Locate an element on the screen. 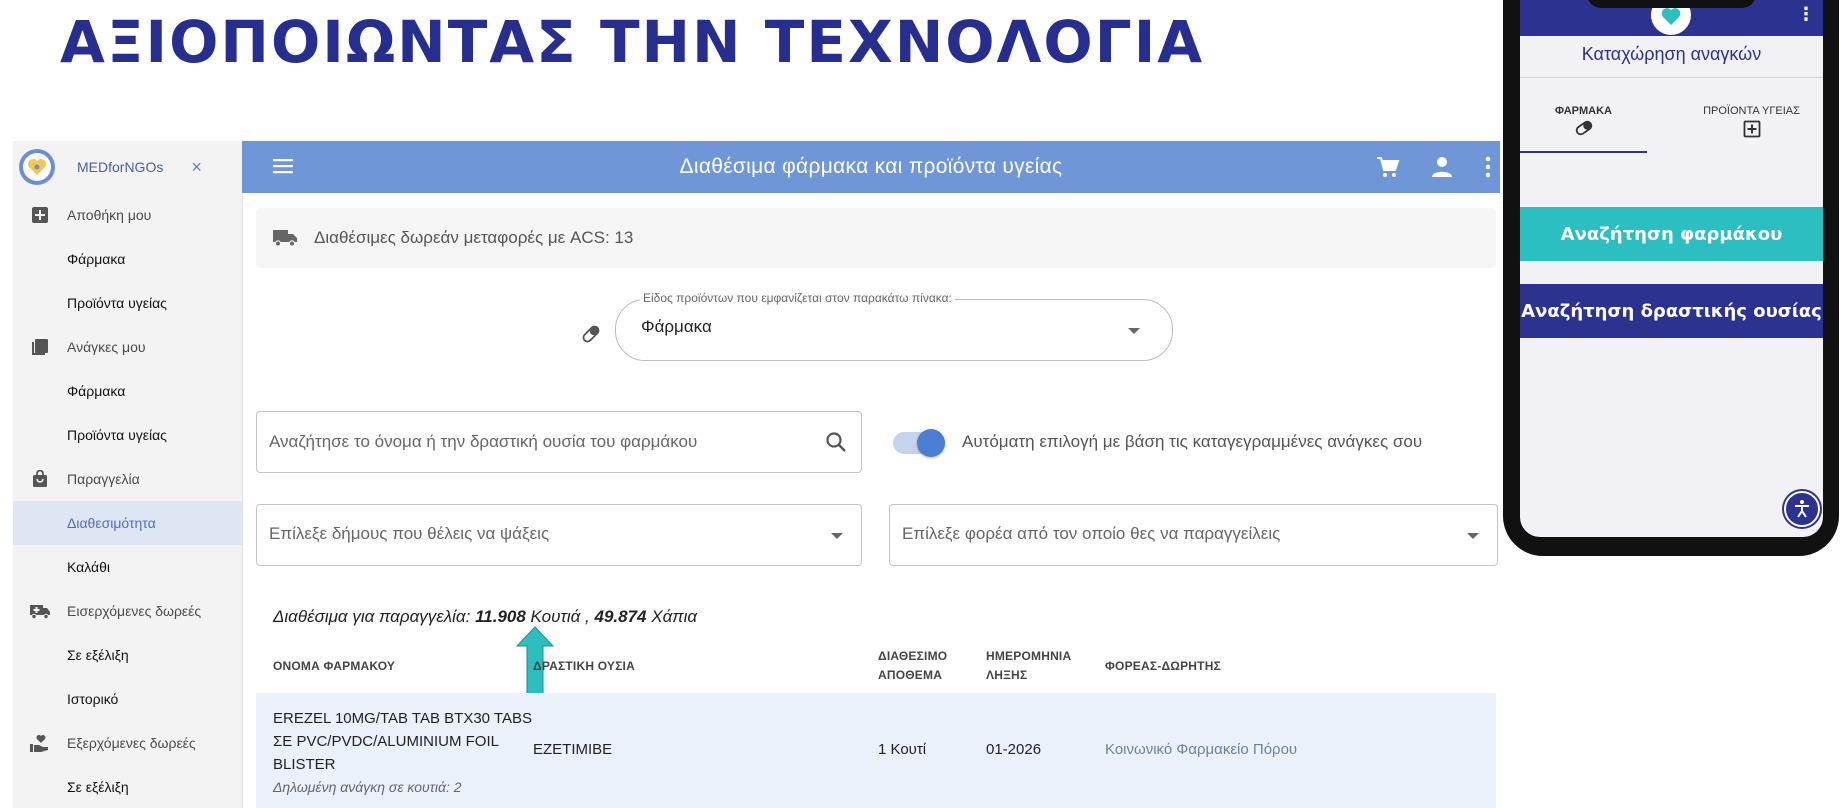  page-title: Διαθέσιμα φάρμακα και προϊόντα υγείας is located at coordinates (871, 166).